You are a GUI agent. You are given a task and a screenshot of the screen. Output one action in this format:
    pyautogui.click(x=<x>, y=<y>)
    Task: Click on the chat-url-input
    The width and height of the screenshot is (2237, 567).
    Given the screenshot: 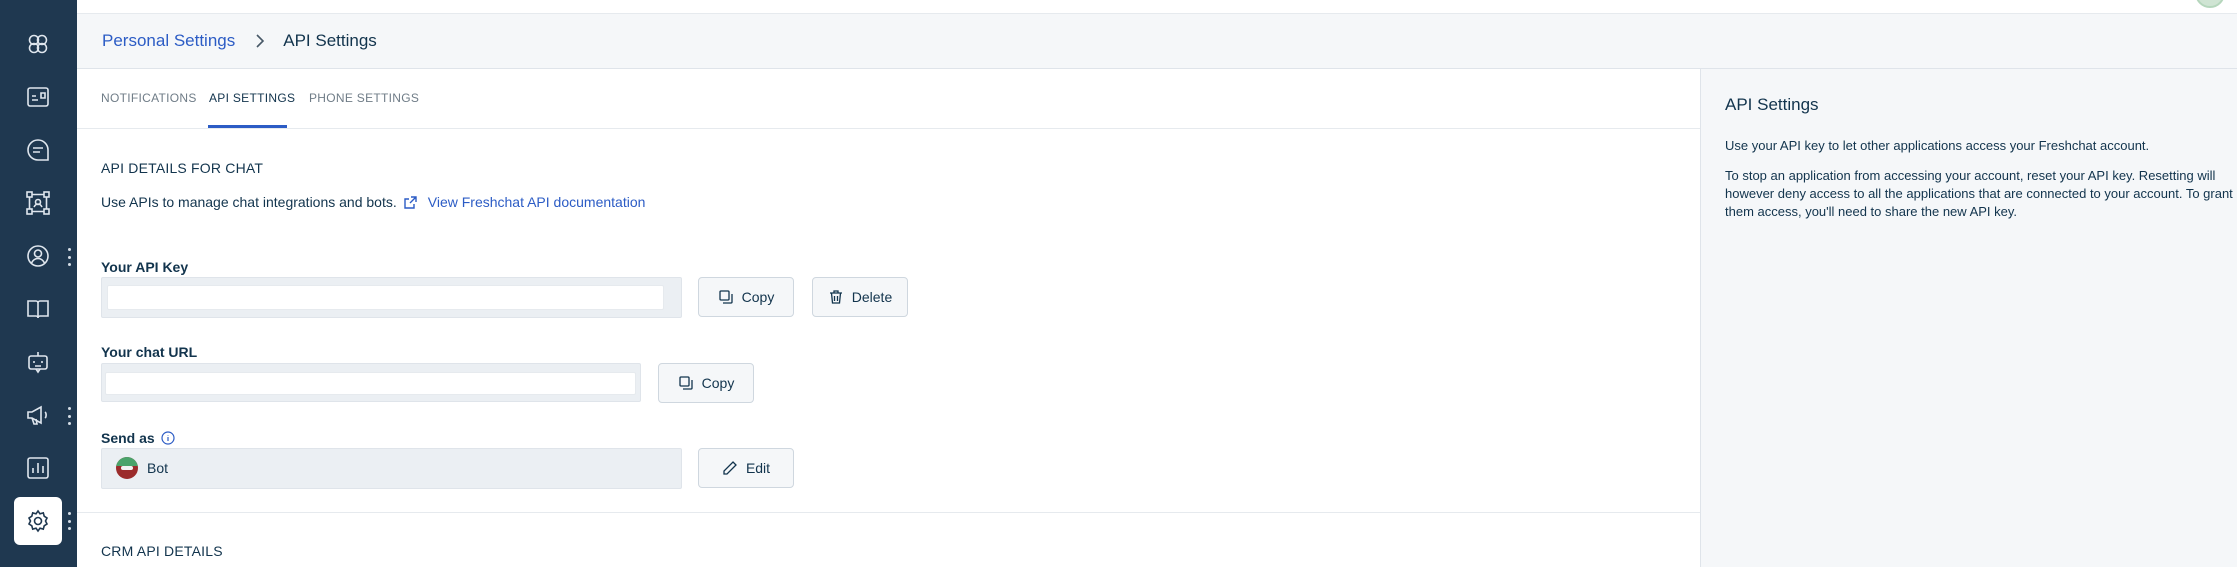 What is the action you would take?
    pyautogui.click(x=370, y=383)
    